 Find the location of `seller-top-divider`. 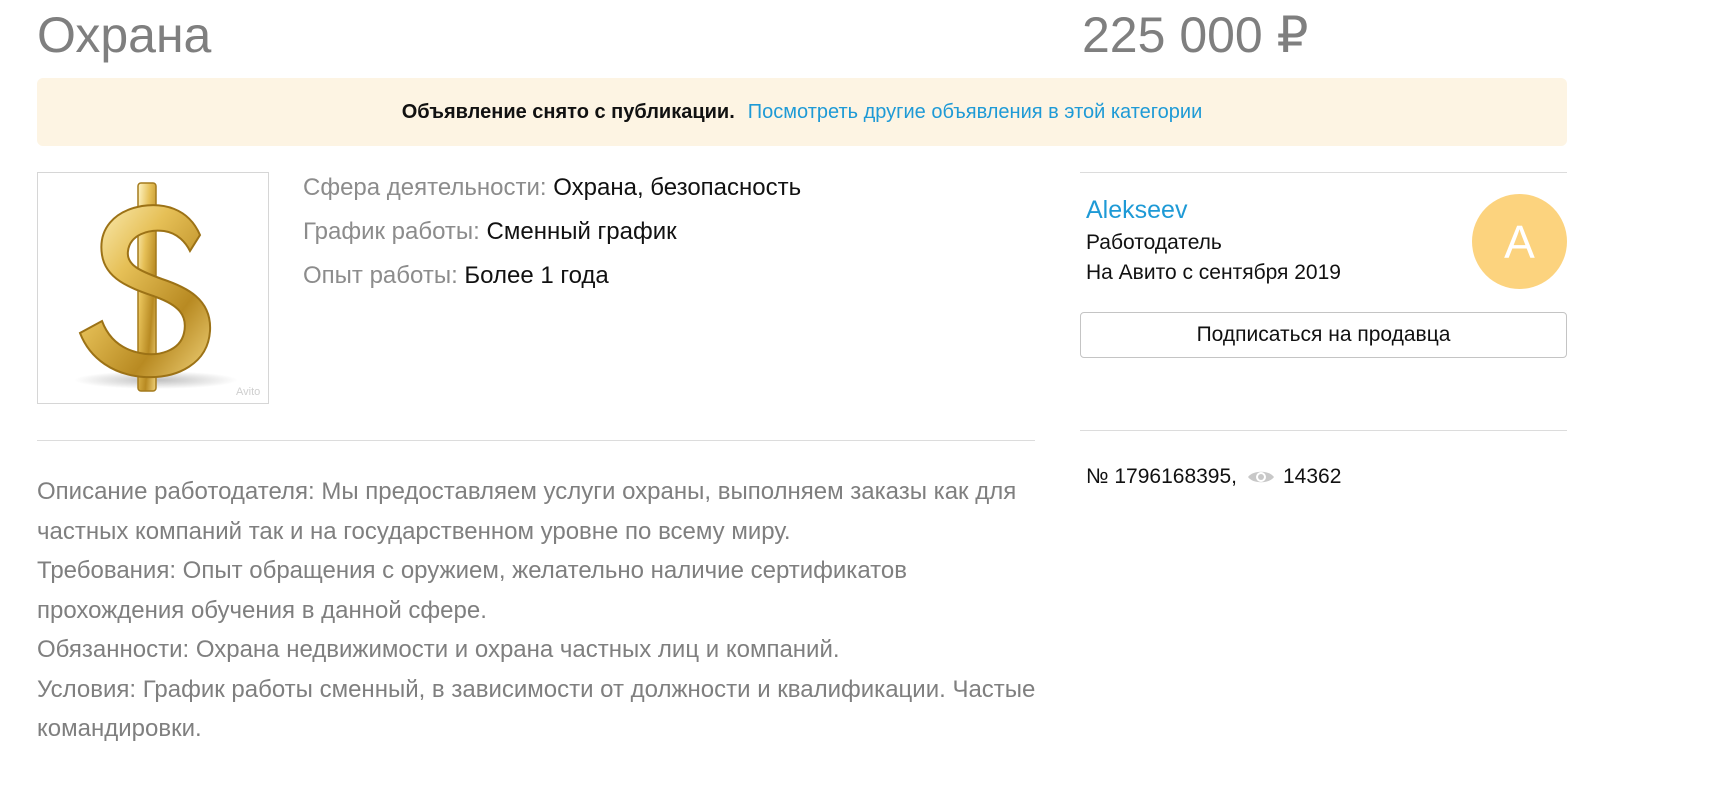

seller-top-divider is located at coordinates (1323, 172).